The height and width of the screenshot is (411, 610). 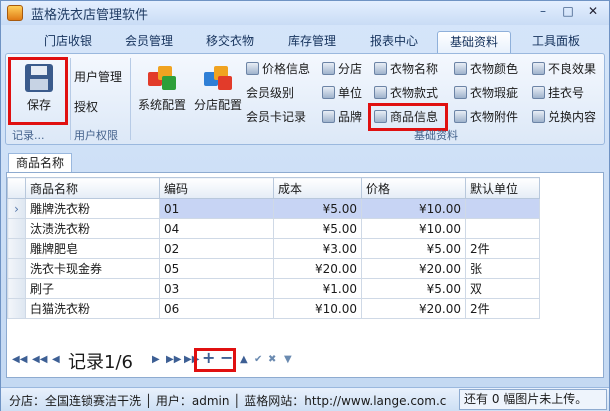 I want to click on brand-button: 品牌, so click(x=342, y=117).